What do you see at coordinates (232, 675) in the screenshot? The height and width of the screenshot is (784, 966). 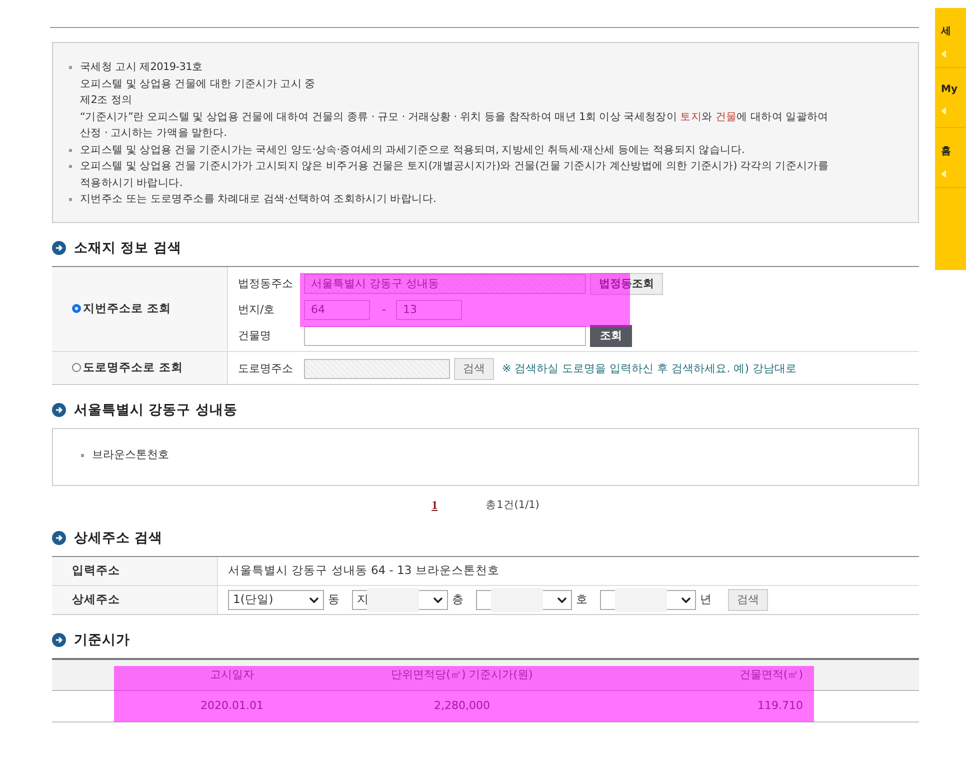 I see `column-header: 고시일자` at bounding box center [232, 675].